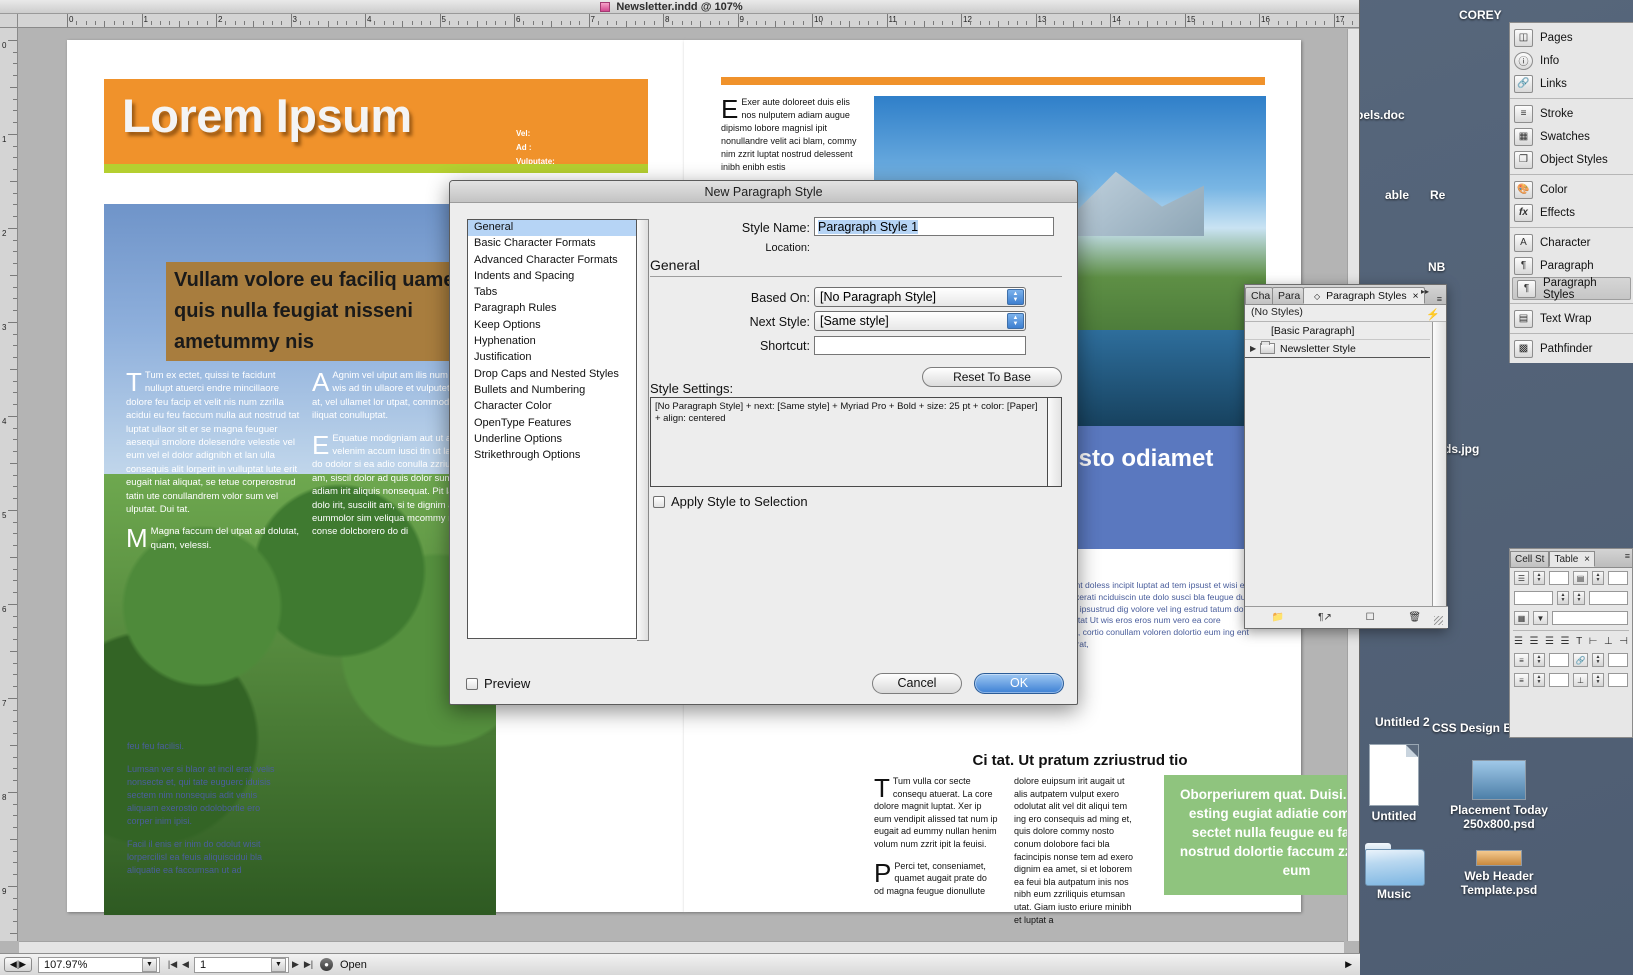  Describe the element at coordinates (552, 375) in the screenshot. I see `dialog-category-drop-caps-and-nested-styles: Drop Caps and Nested Styles` at that location.